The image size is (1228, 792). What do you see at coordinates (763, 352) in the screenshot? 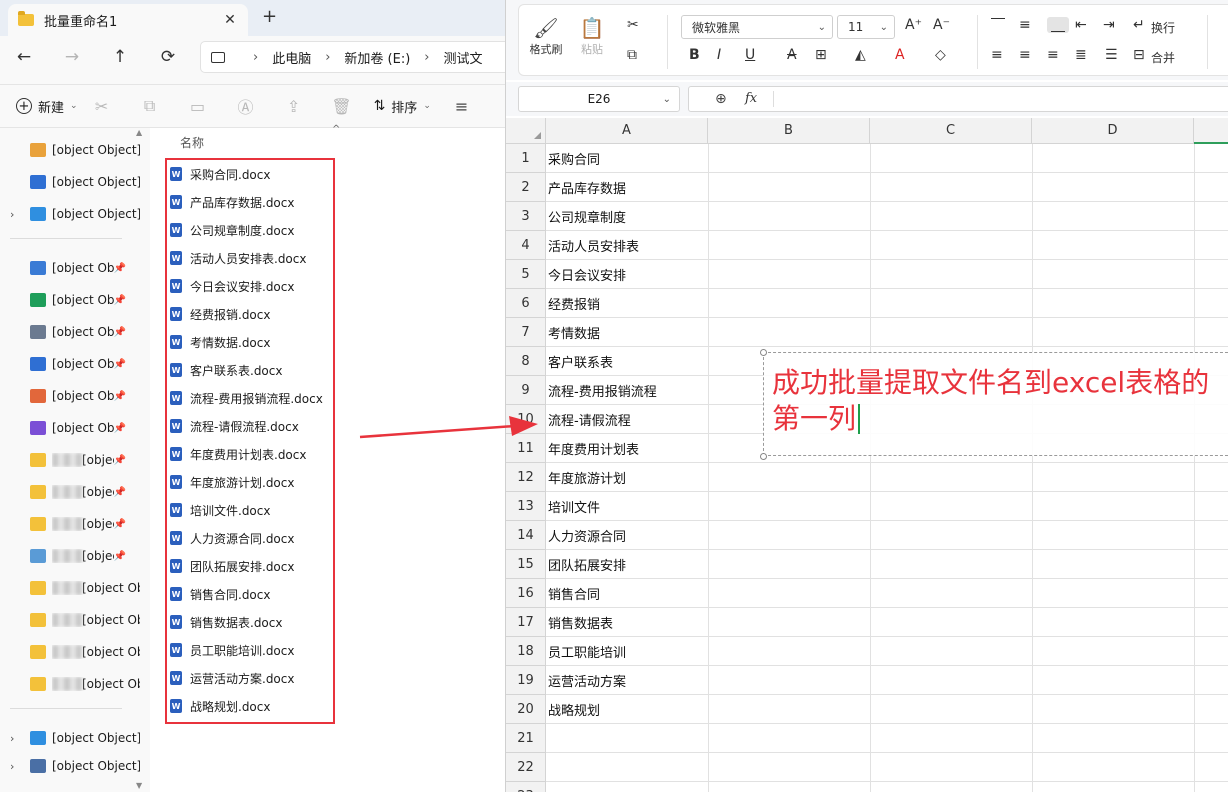
I see `resize-handle` at bounding box center [763, 352].